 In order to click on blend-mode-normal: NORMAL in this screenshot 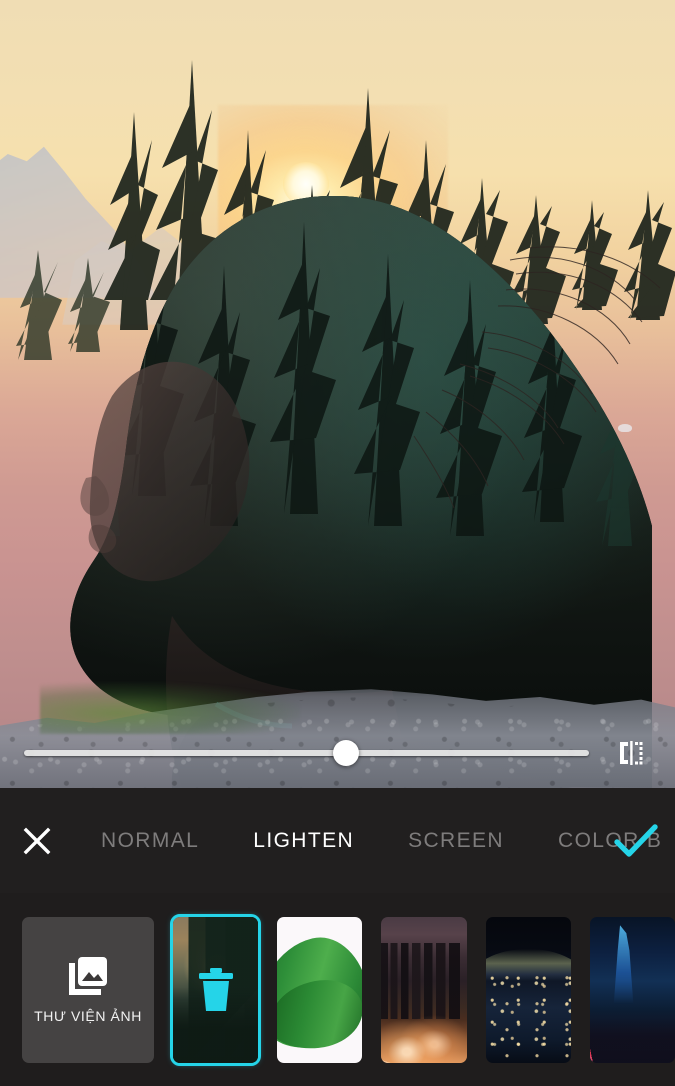, I will do `click(150, 840)`.